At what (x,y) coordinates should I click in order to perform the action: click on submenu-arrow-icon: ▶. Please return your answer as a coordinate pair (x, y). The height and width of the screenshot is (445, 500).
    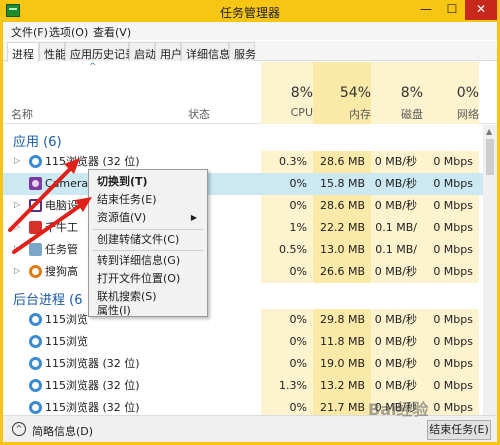
    Looking at the image, I should click on (193, 217).